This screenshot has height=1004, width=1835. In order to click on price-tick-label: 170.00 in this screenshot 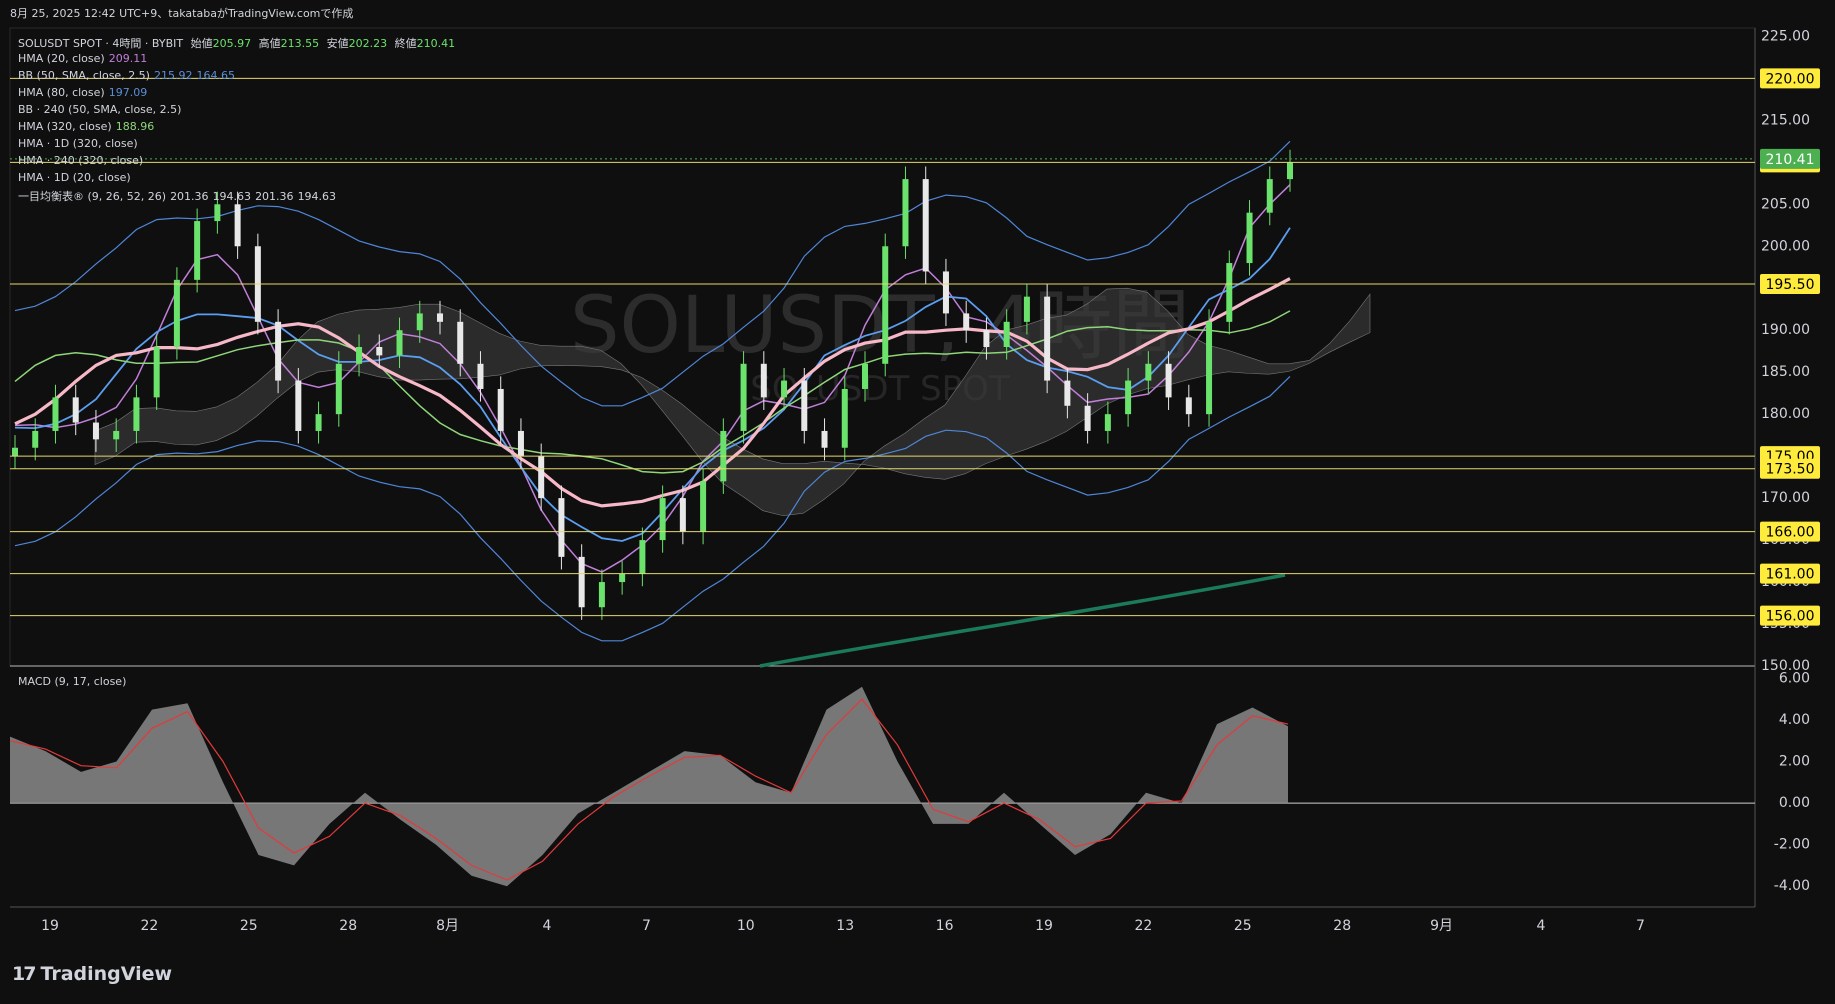, I will do `click(1785, 498)`.